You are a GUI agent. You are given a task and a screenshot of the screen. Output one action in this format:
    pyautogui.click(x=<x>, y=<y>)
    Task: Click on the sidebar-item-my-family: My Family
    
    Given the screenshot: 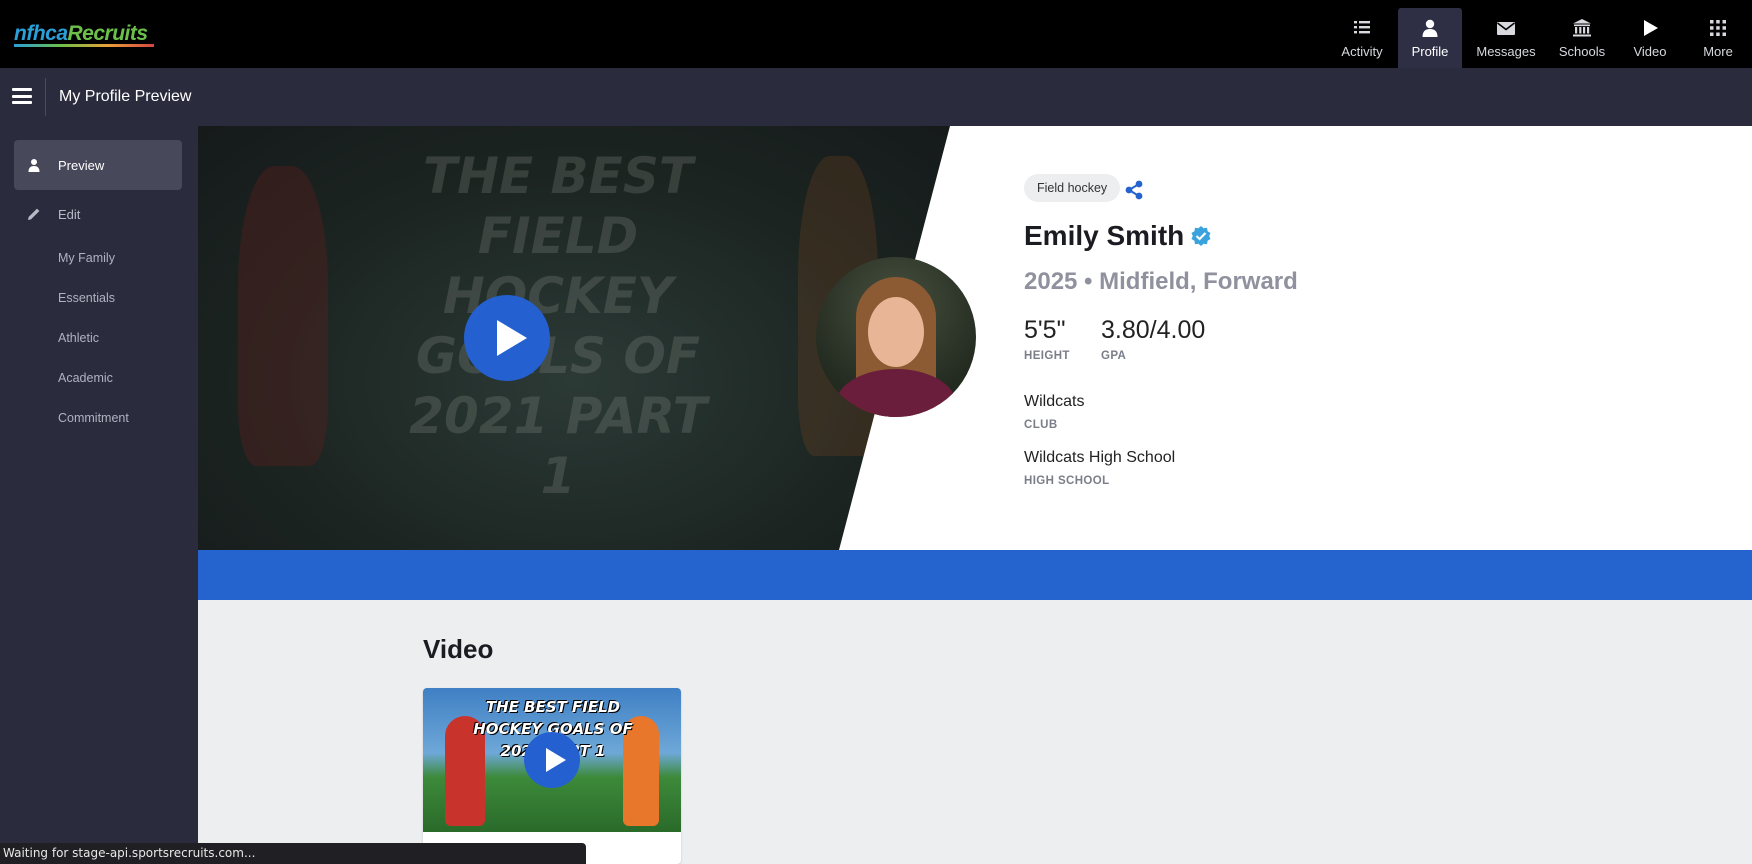 What is the action you would take?
    pyautogui.click(x=86, y=258)
    